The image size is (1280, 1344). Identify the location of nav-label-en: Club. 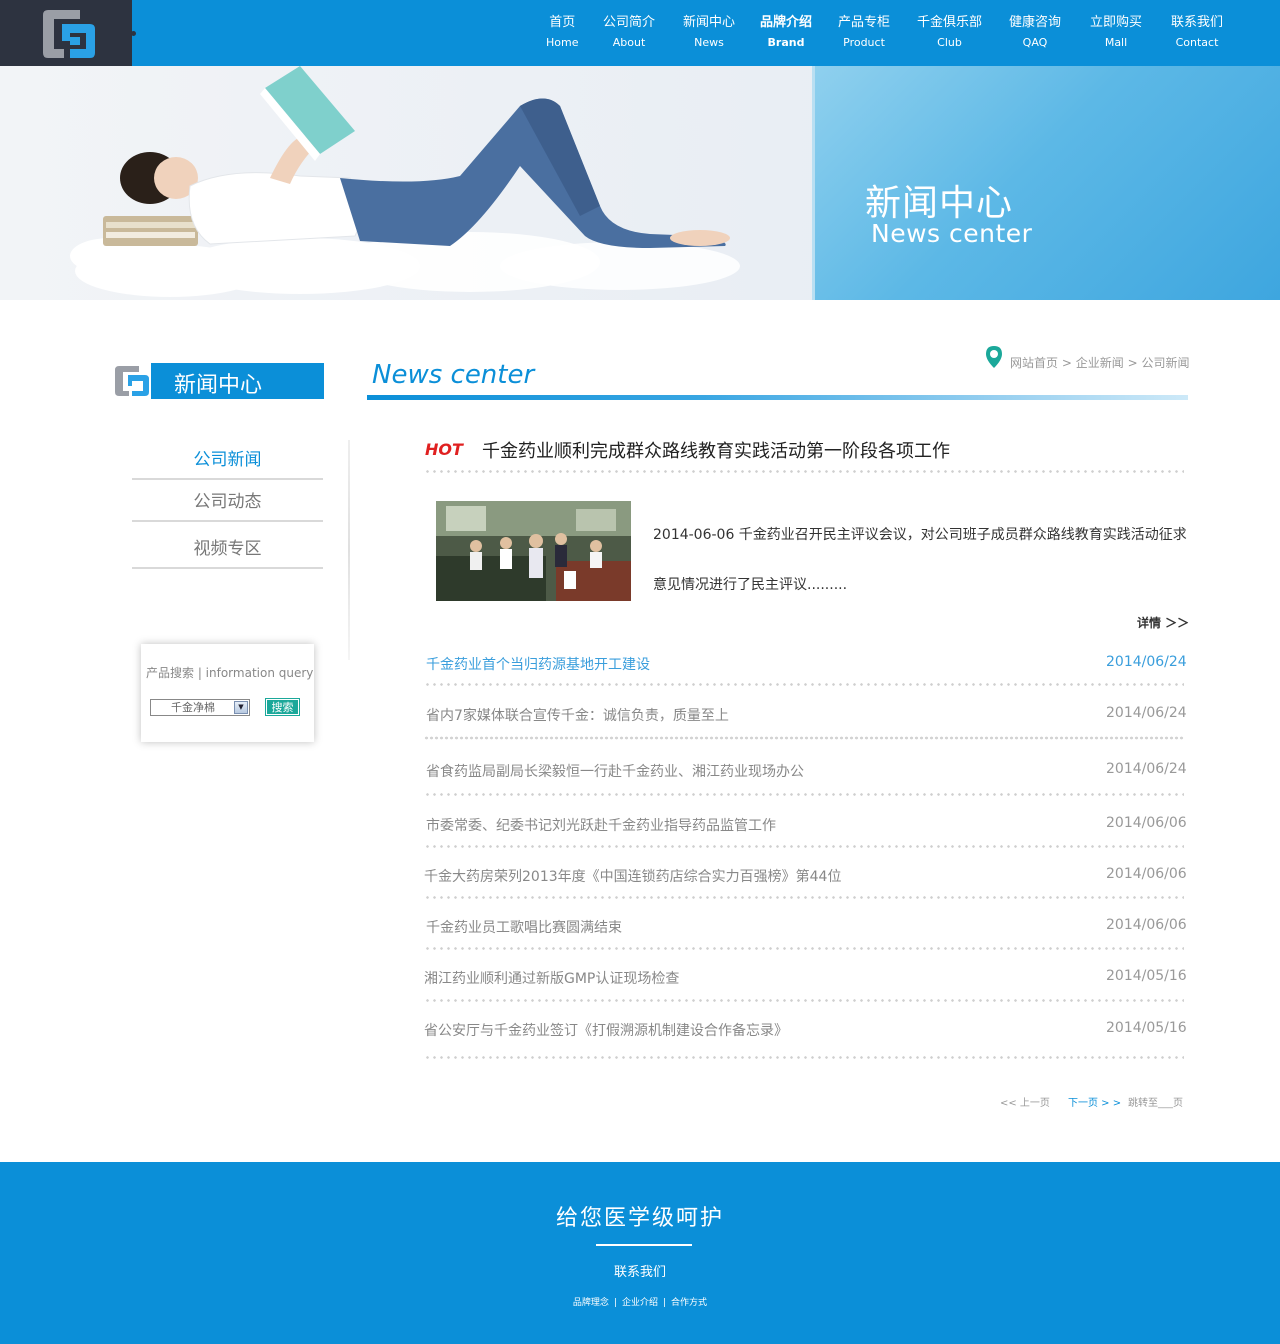
(949, 42).